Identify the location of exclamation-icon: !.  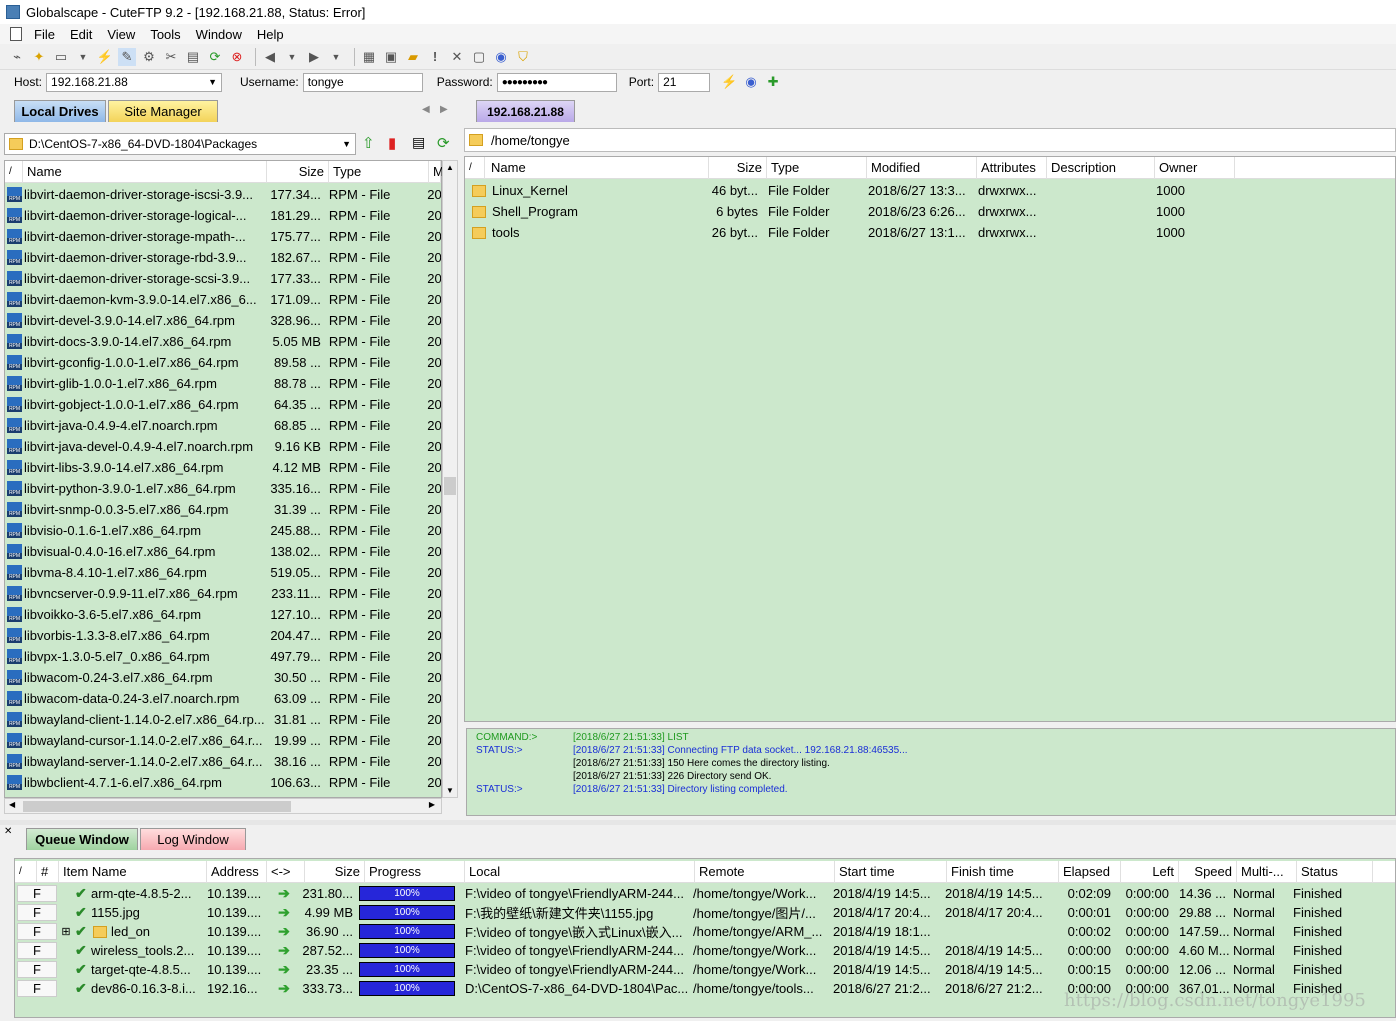
(435, 57).